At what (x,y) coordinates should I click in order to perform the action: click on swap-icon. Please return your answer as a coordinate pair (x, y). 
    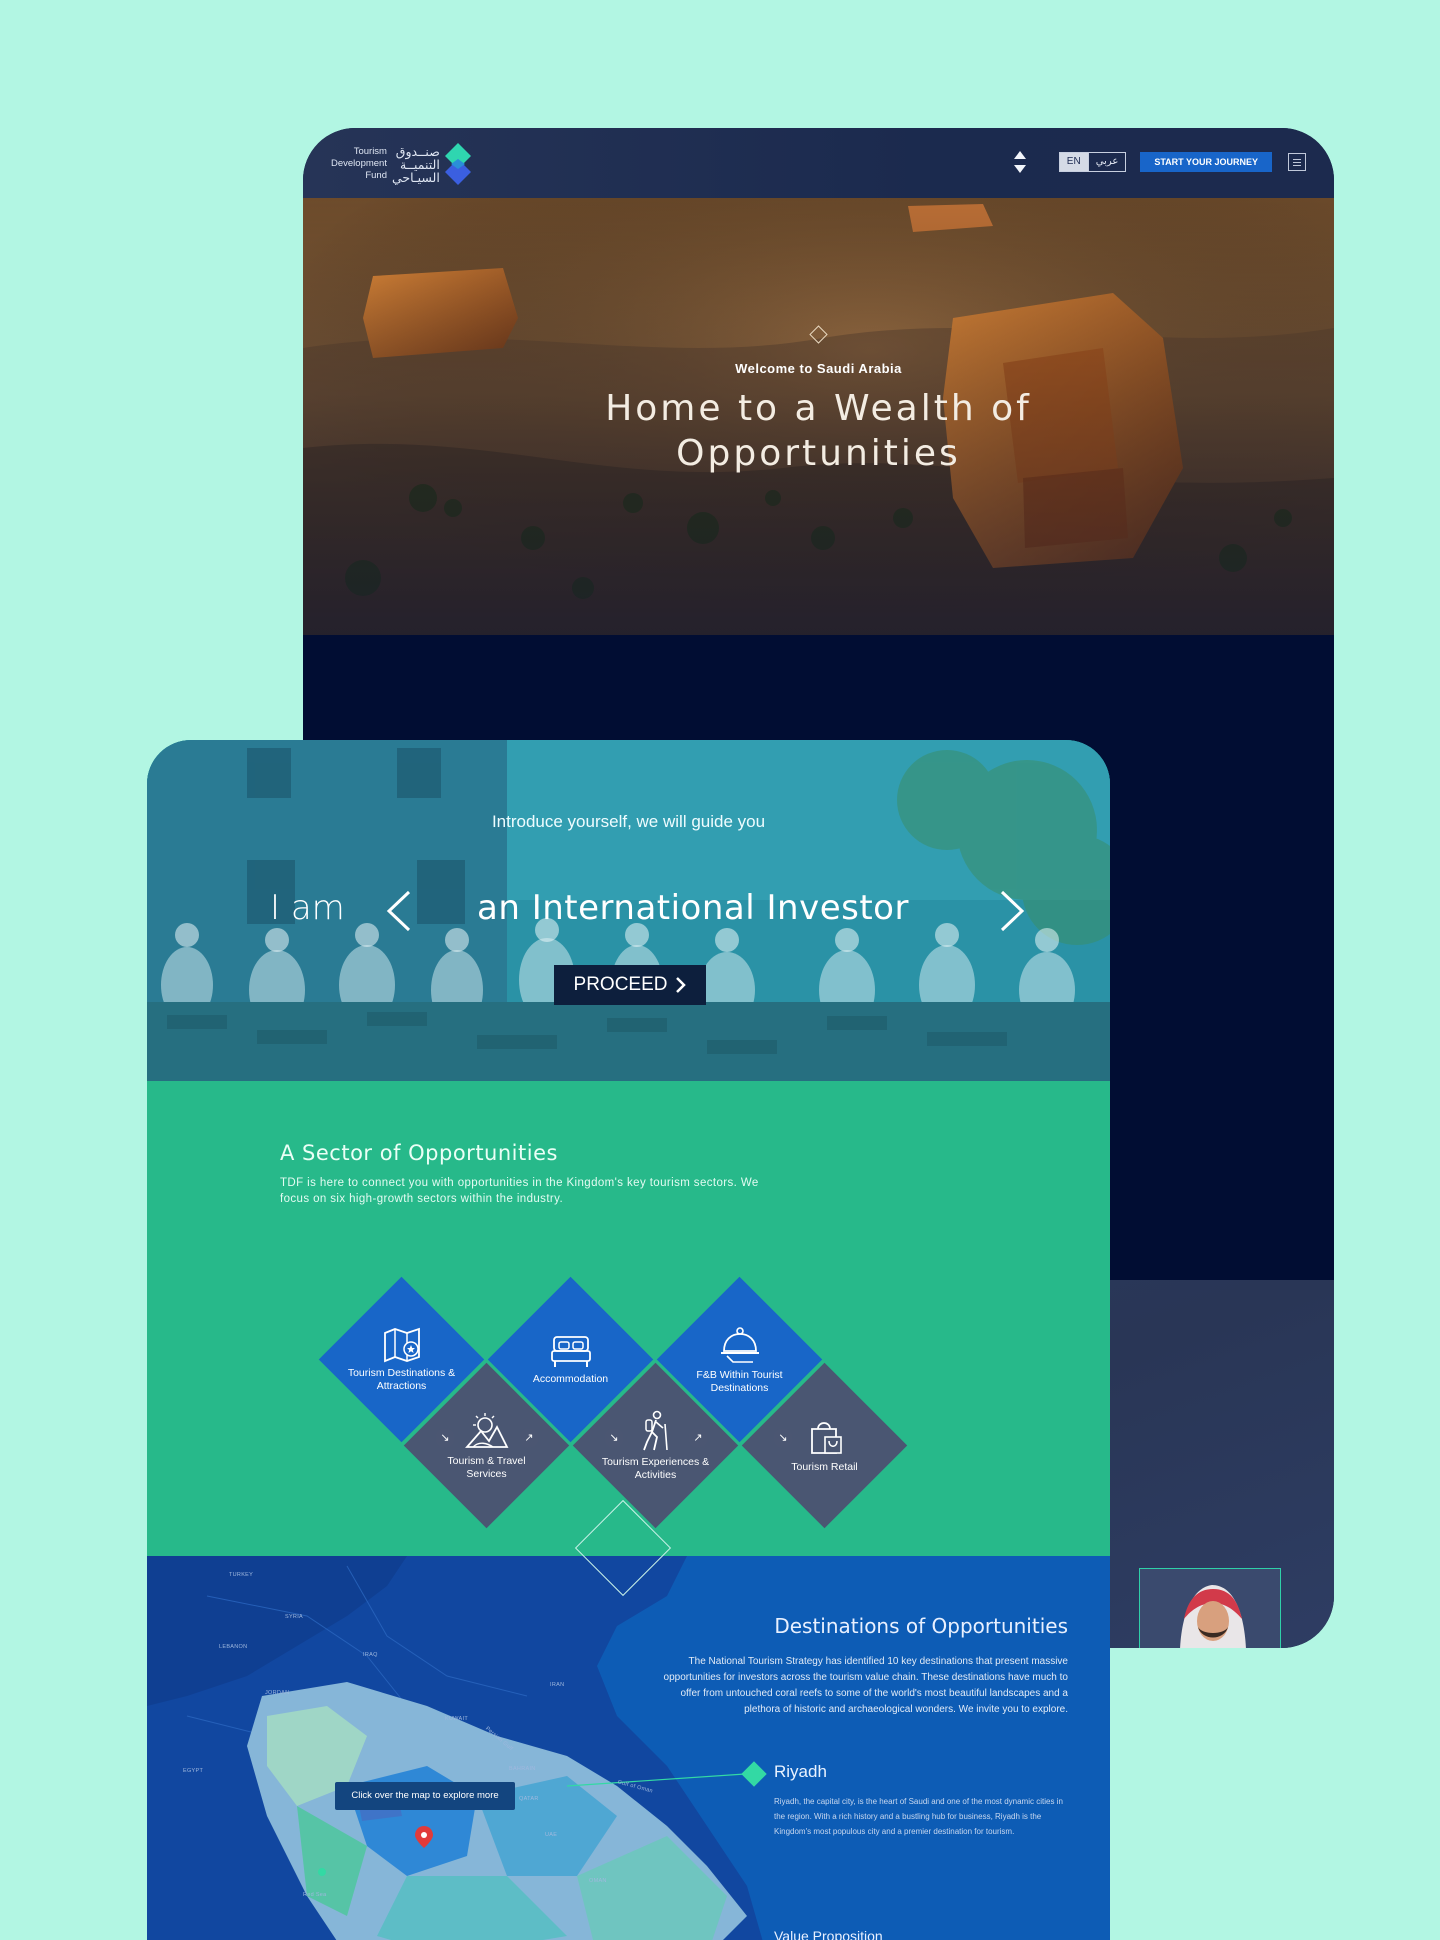
    Looking at the image, I should click on (1020, 162).